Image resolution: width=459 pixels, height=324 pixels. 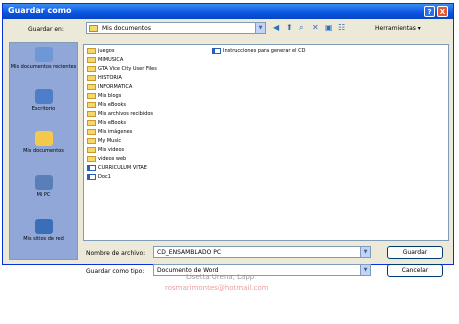 I want to click on list-item: Doc1, so click(x=99, y=177).